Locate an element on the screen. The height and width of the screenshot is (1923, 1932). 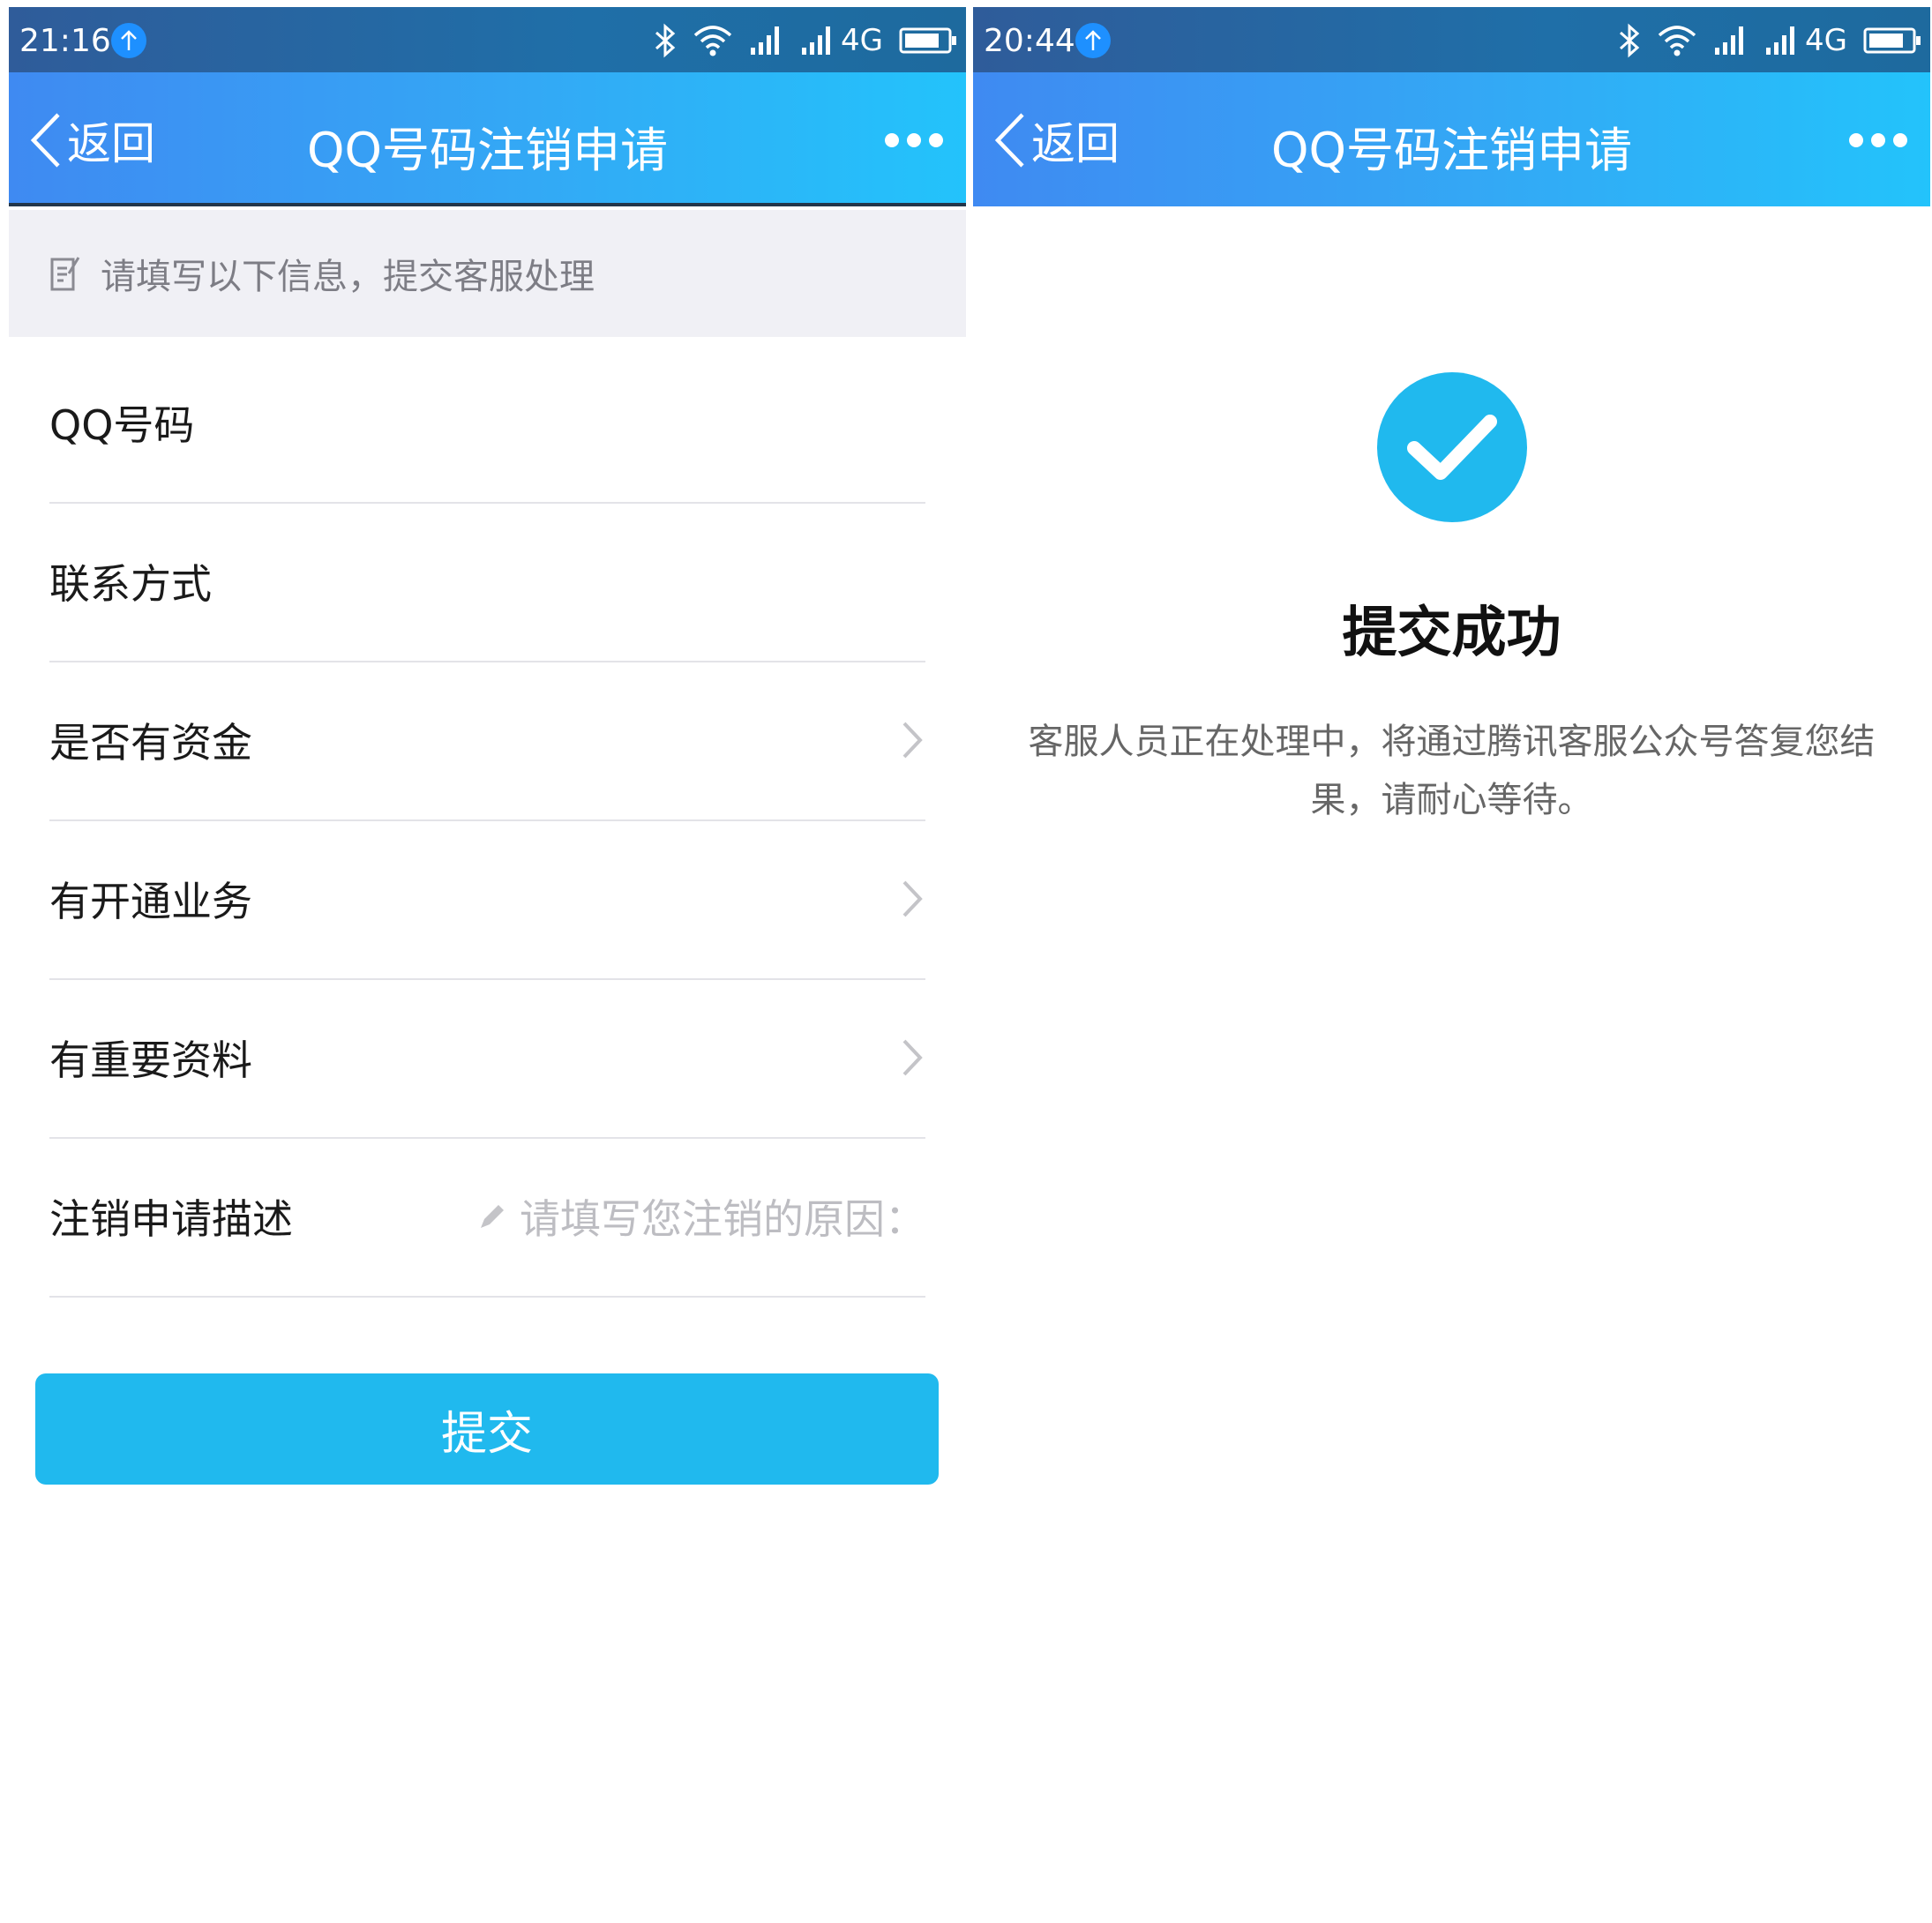
submit-button: 提交 is located at coordinates (487, 1429).